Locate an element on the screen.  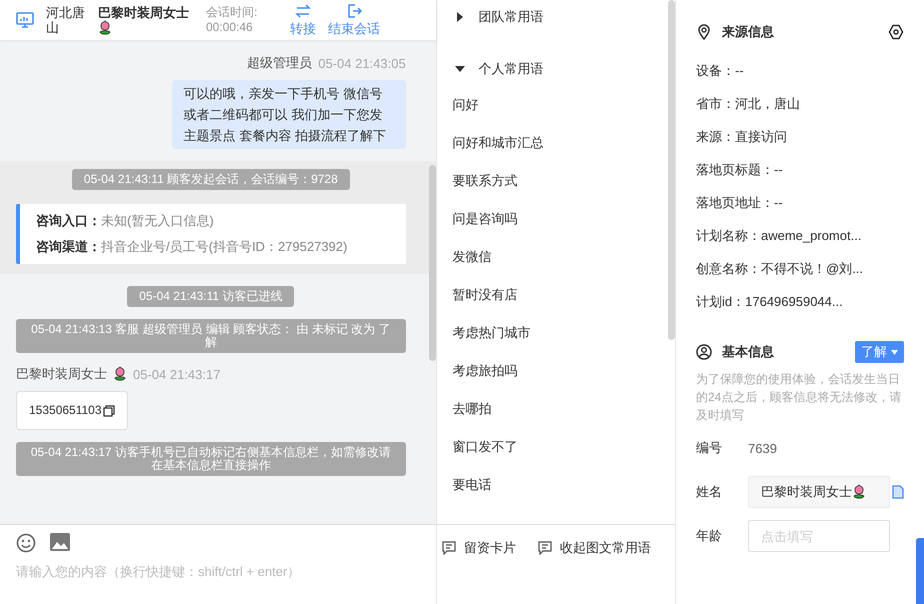
phrase-item: 考虑热门城市 is located at coordinates (556, 333).